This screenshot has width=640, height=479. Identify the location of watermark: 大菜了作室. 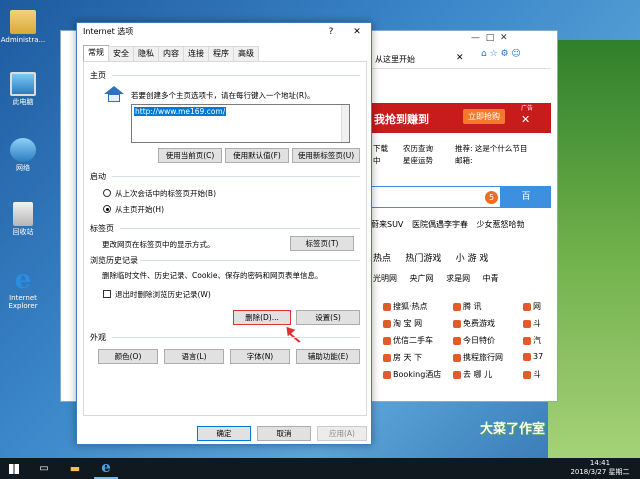
(513, 429).